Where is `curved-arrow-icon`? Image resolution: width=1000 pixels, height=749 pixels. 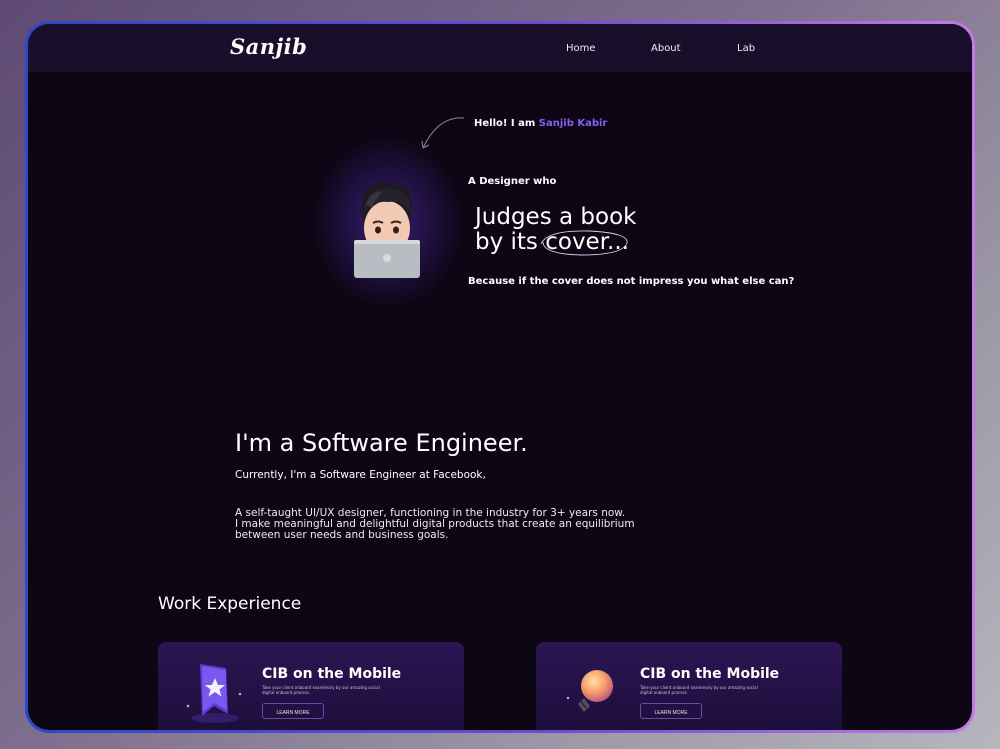
curved-arrow-icon is located at coordinates (443, 133).